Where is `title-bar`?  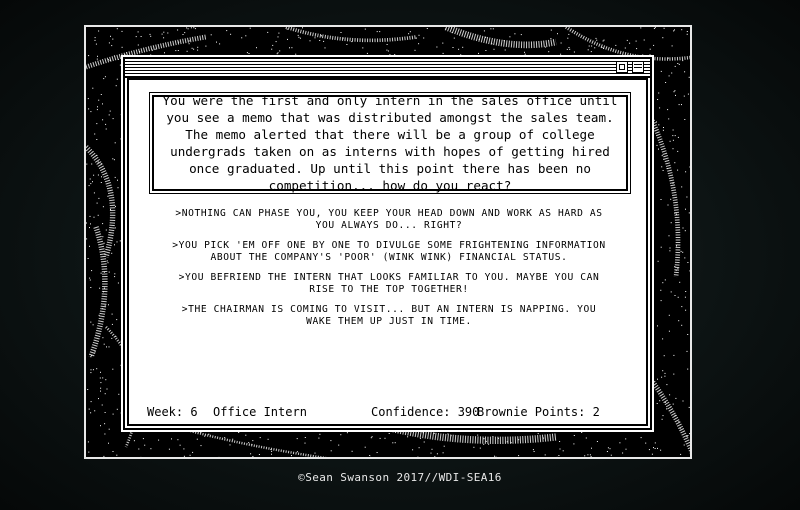
title-bar is located at coordinates (387, 68).